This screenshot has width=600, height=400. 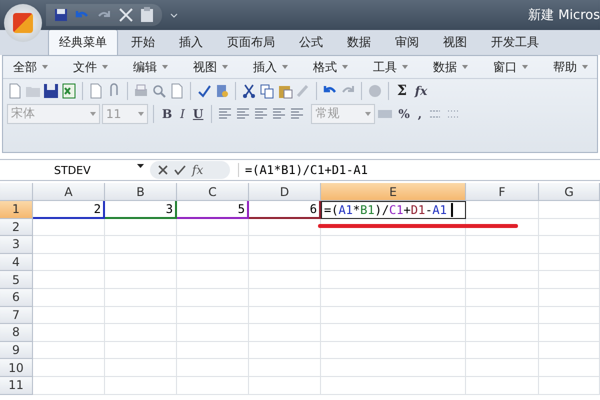 What do you see at coordinates (191, 42) in the screenshot?
I see `ribbon-tab: 插入` at bounding box center [191, 42].